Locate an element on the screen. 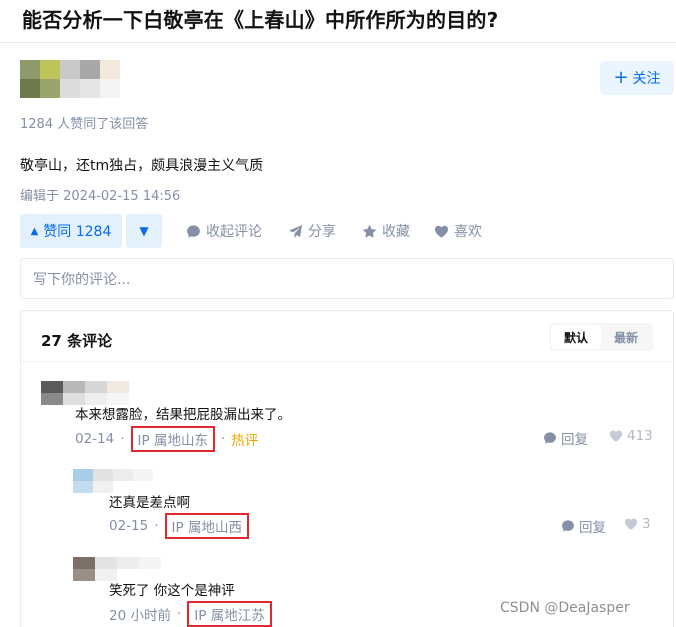  follow-button: + 关注 is located at coordinates (637, 78).